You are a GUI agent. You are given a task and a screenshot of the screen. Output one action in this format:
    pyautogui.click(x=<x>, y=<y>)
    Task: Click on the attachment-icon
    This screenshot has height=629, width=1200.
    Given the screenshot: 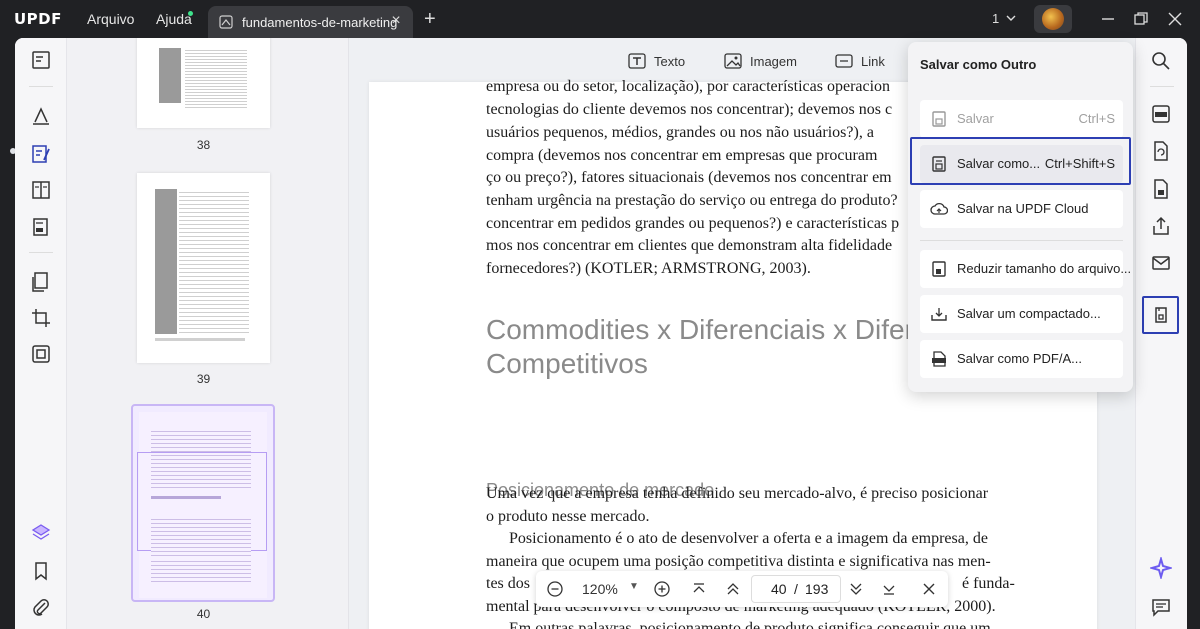 What is the action you would take?
    pyautogui.click(x=41, y=608)
    